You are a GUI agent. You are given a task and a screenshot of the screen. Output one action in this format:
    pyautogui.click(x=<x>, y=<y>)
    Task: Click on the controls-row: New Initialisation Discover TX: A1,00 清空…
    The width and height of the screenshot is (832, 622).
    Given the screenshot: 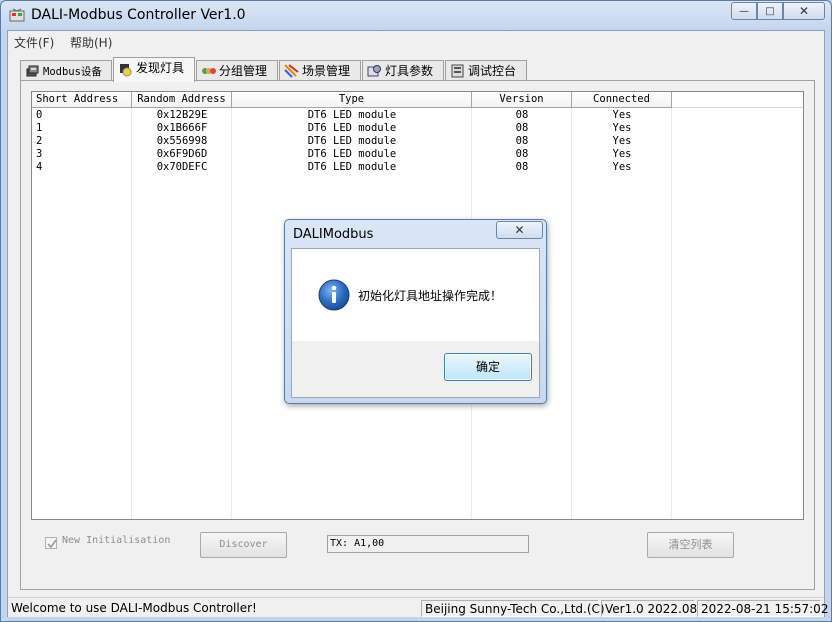 What is the action you would take?
    pyautogui.click(x=418, y=549)
    